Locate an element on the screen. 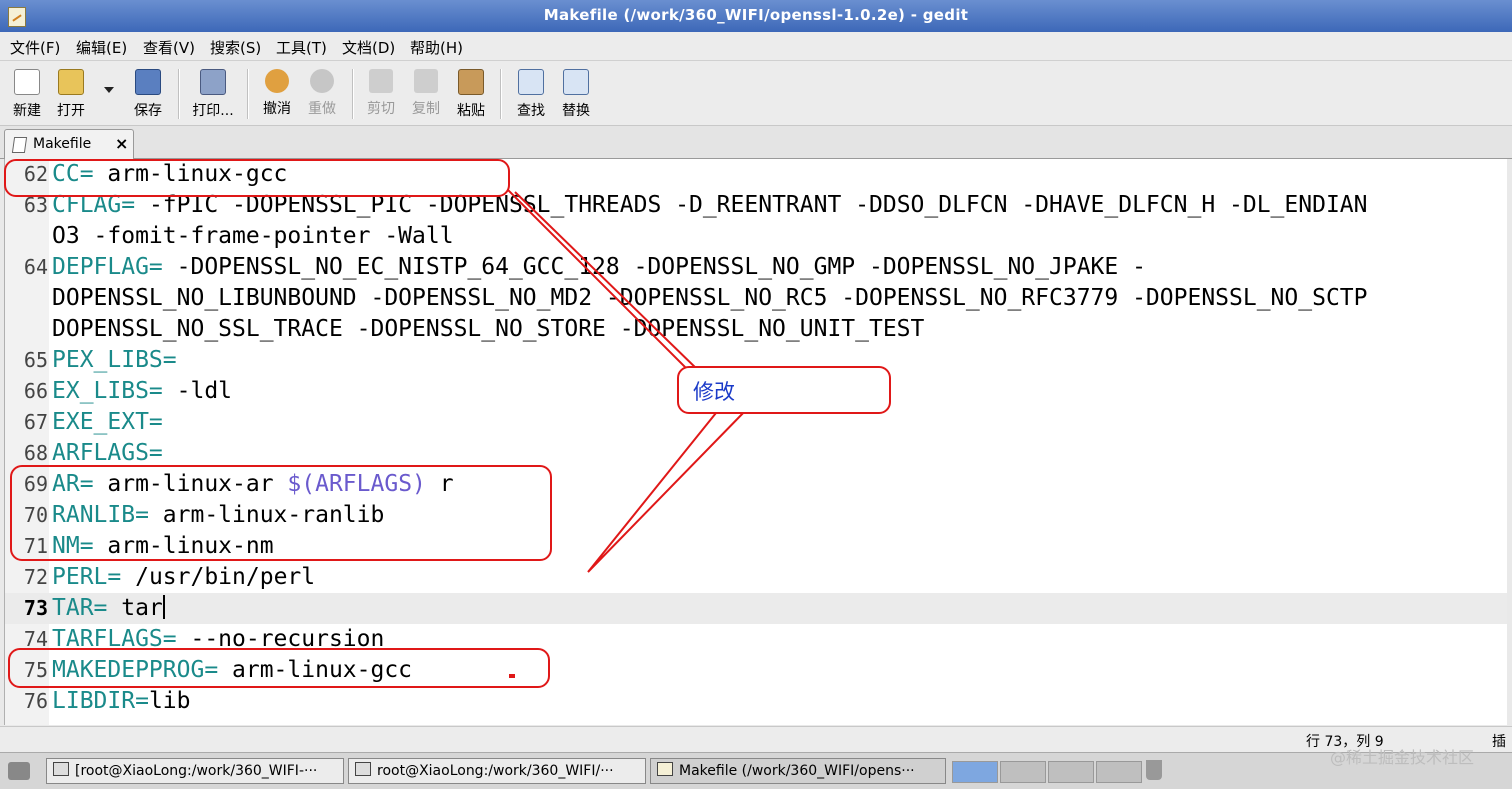 This screenshot has width=1512, height=789. taskbar-terminal-1: [root@XiaoLong:/work/360_WIFI-··· is located at coordinates (195, 771).